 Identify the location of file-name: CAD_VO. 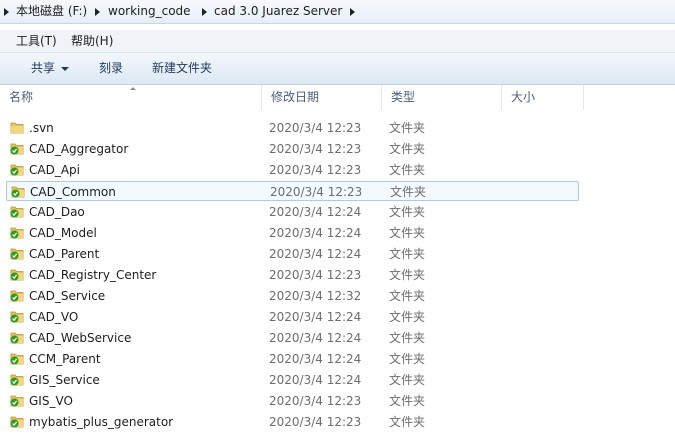
(54, 317).